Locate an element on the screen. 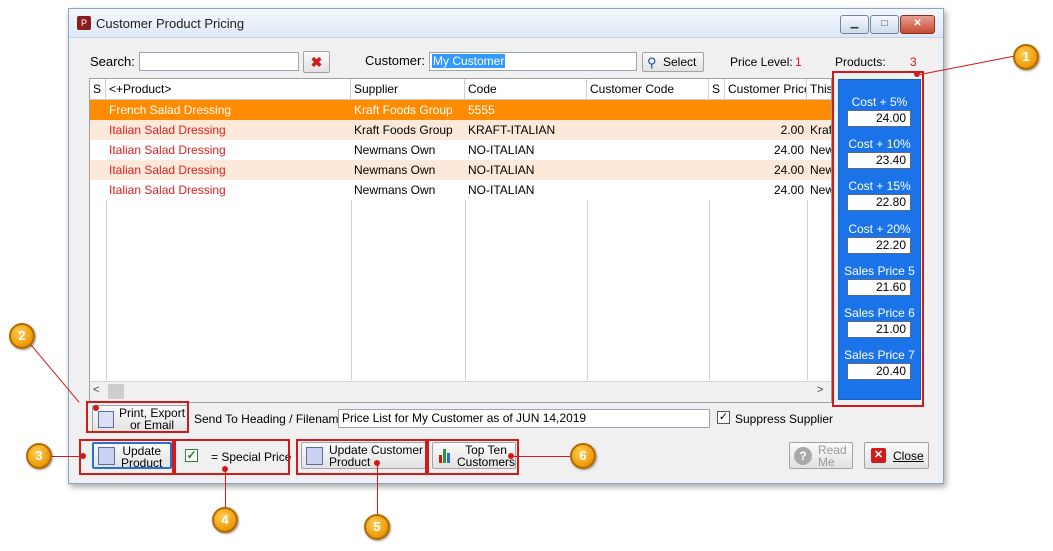  cell-customer-price: 2.00 is located at coordinates (792, 130).